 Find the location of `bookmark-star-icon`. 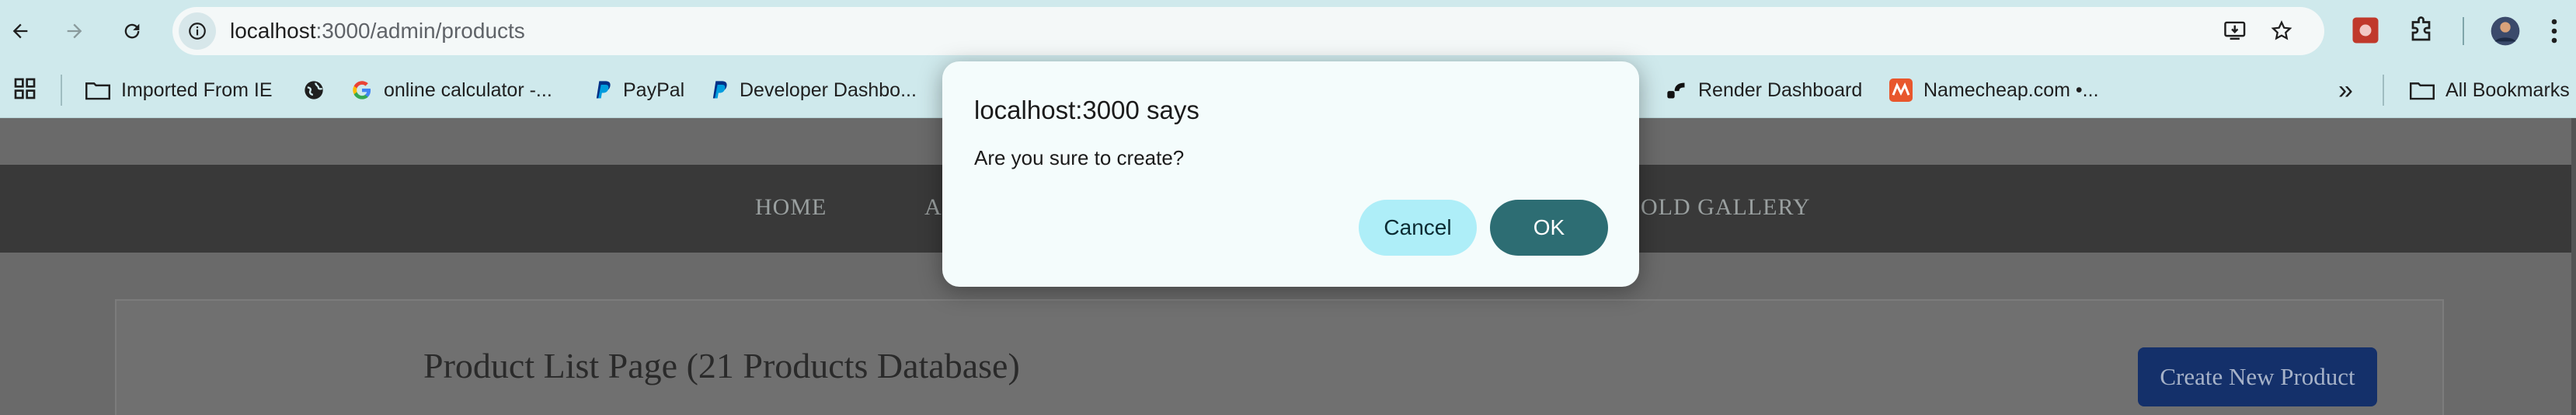

bookmark-star-icon is located at coordinates (2281, 31).